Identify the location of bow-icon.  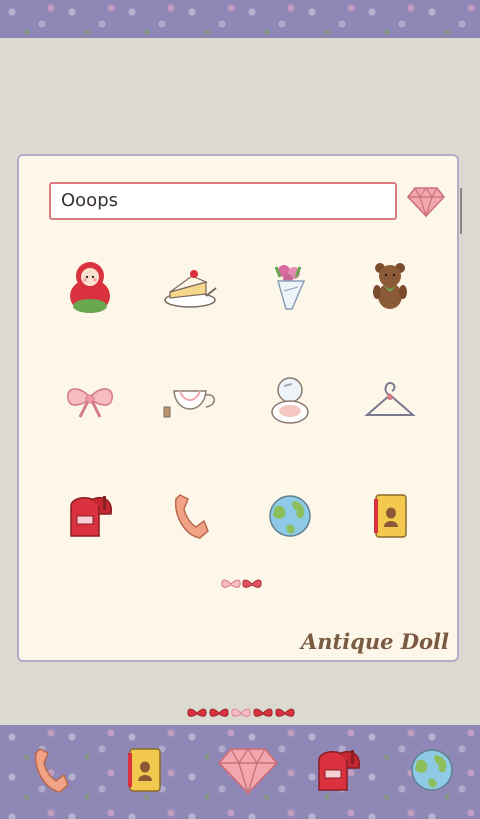
(90, 401).